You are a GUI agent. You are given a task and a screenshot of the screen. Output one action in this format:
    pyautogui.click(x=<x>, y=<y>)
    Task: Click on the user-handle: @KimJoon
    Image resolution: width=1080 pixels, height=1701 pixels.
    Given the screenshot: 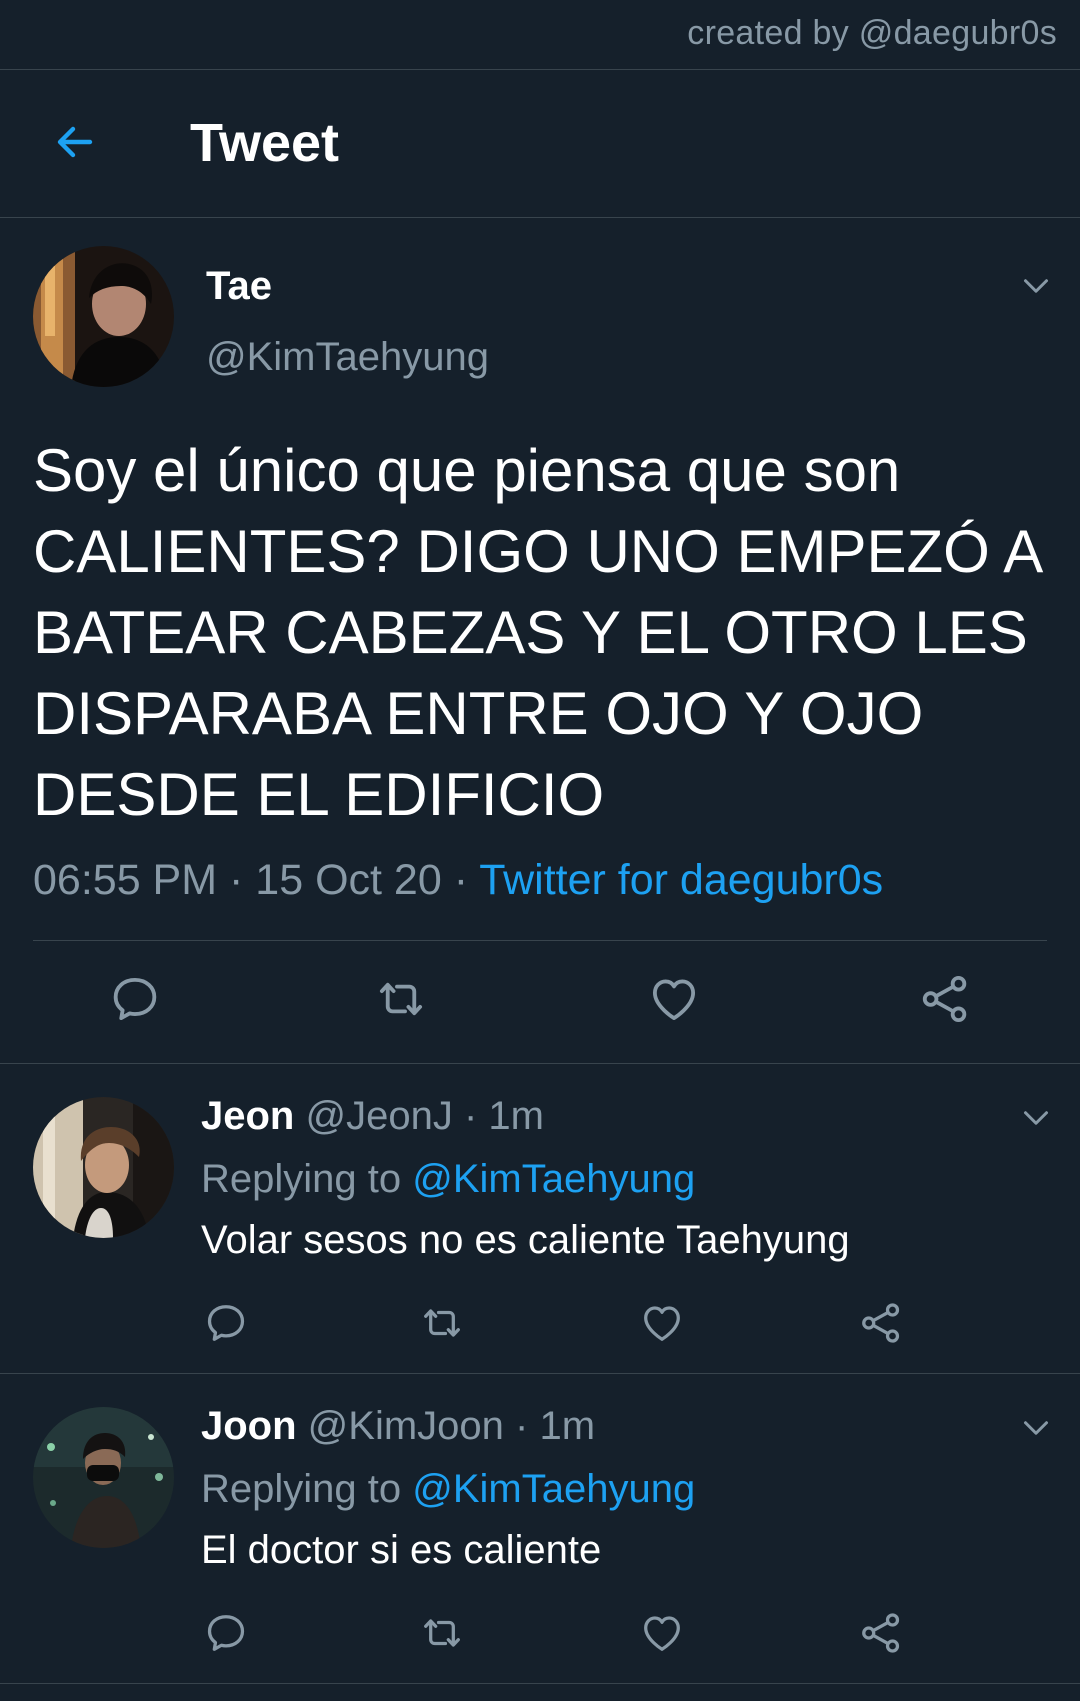 What is the action you would take?
    pyautogui.click(x=406, y=1426)
    